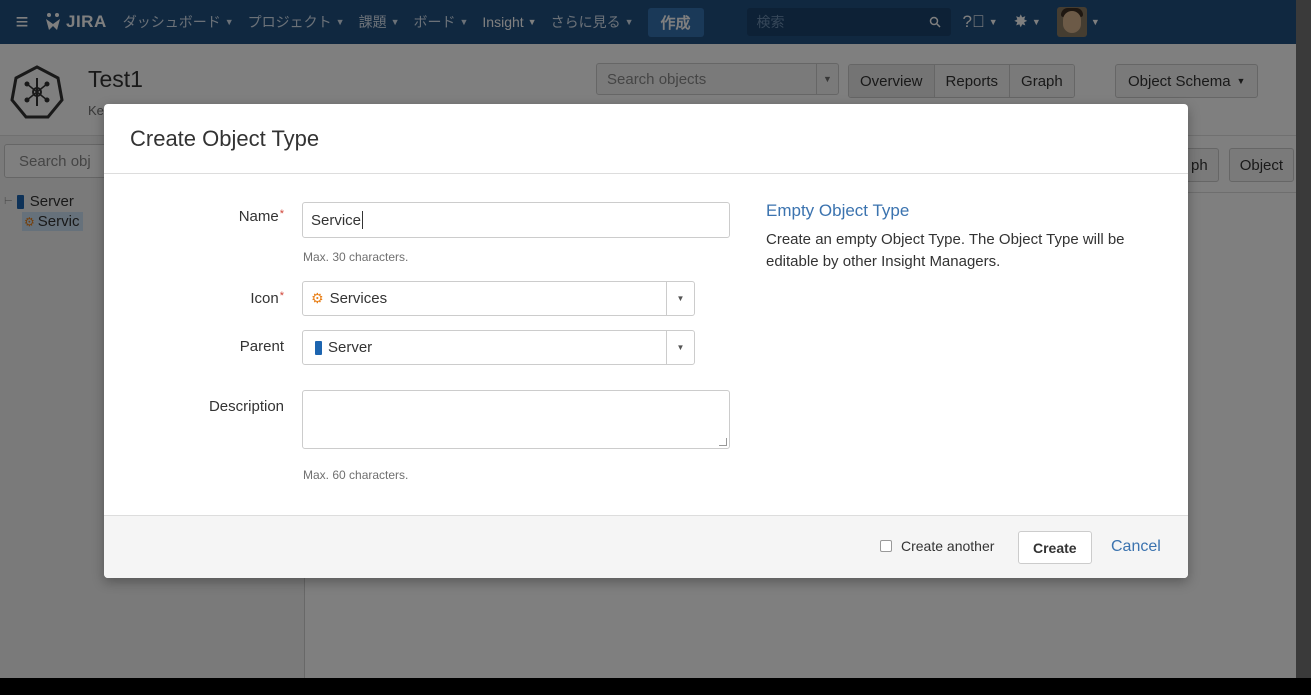 The width and height of the screenshot is (1311, 695). I want to click on dialog-header: Create Object Type, so click(646, 139).